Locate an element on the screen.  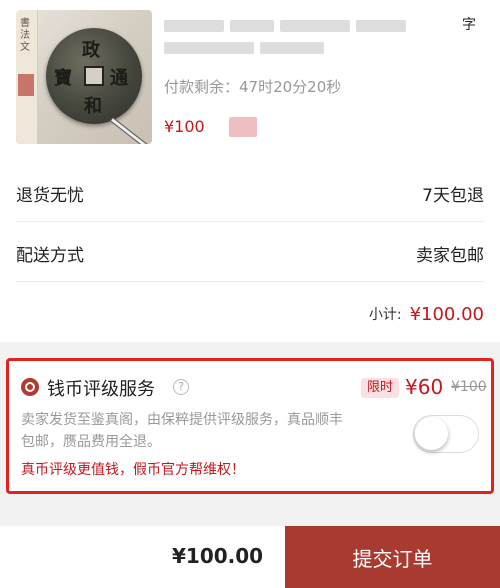
checkout-bar: ¥100.00 提交订单 is located at coordinates (250, 557).